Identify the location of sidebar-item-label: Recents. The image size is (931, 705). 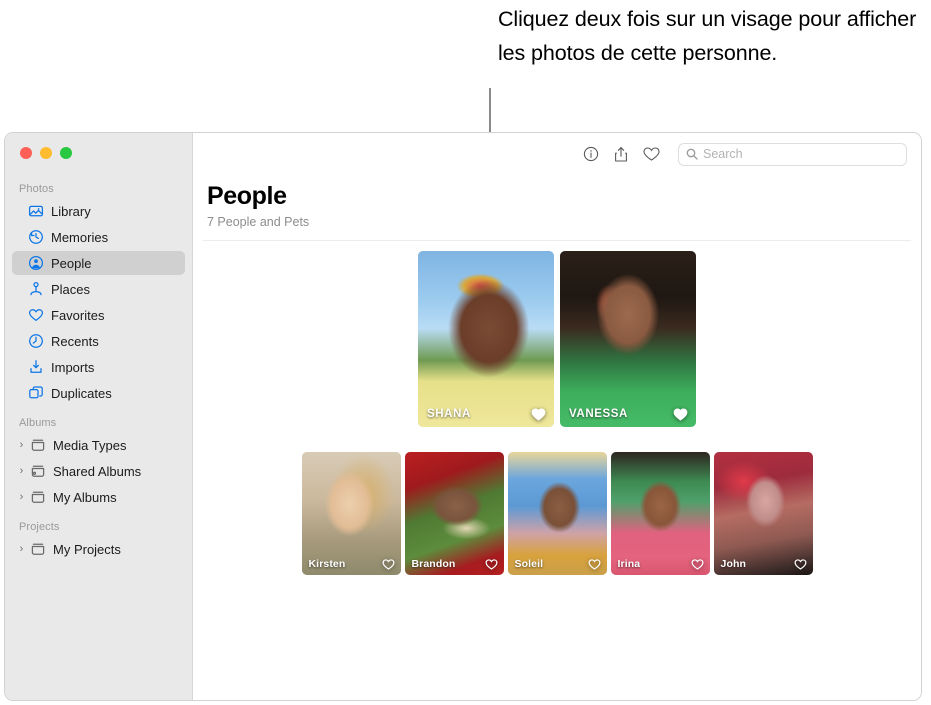
(75, 341).